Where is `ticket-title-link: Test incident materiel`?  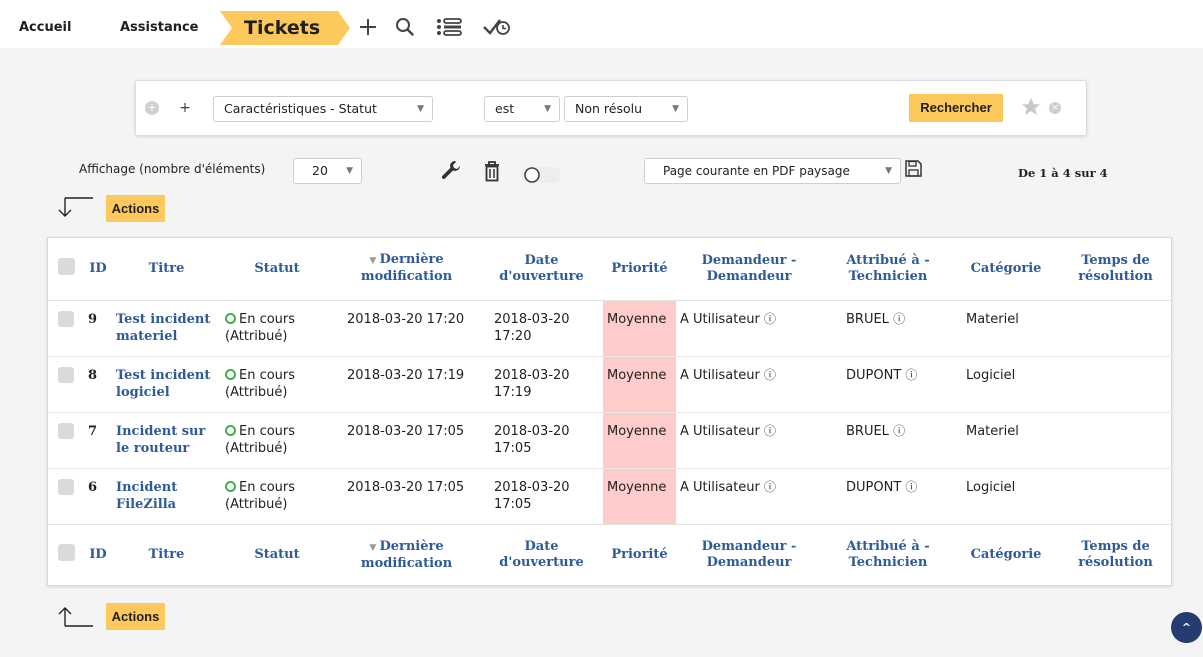
ticket-title-link: Test incident materiel is located at coordinates (163, 328).